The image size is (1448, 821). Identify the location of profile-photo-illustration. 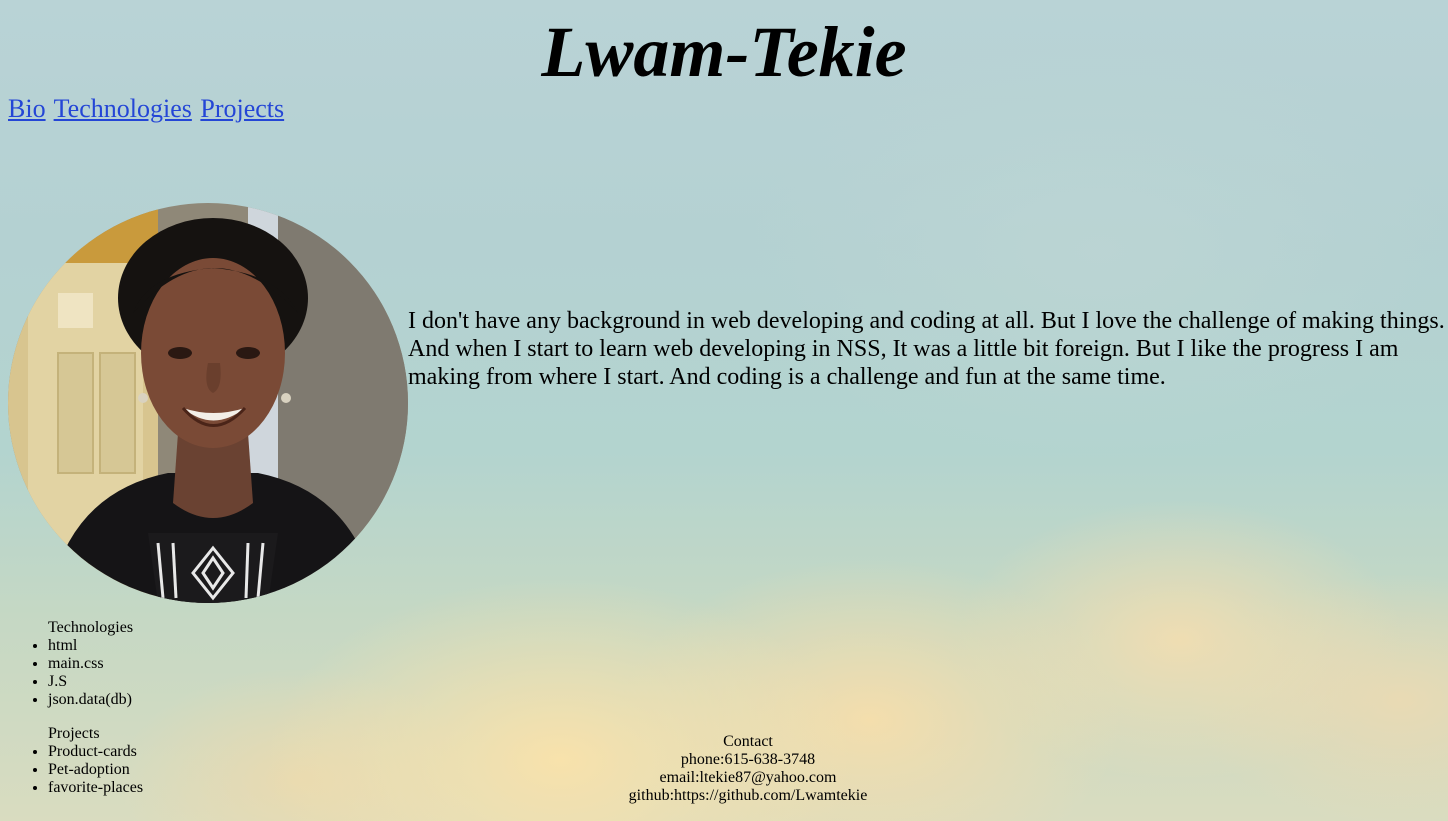
(208, 403).